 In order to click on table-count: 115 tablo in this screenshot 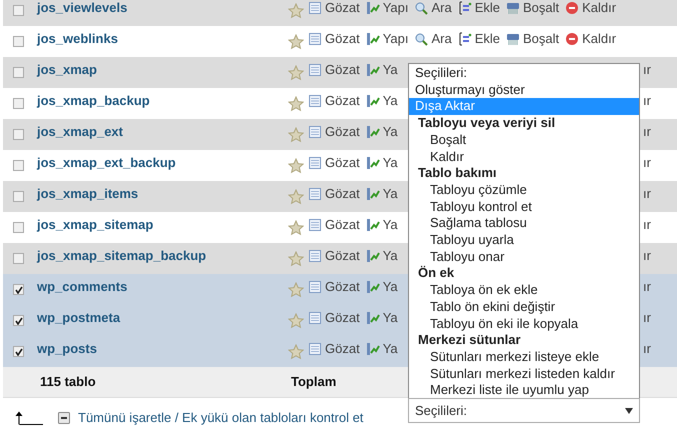, I will do `click(68, 382)`.